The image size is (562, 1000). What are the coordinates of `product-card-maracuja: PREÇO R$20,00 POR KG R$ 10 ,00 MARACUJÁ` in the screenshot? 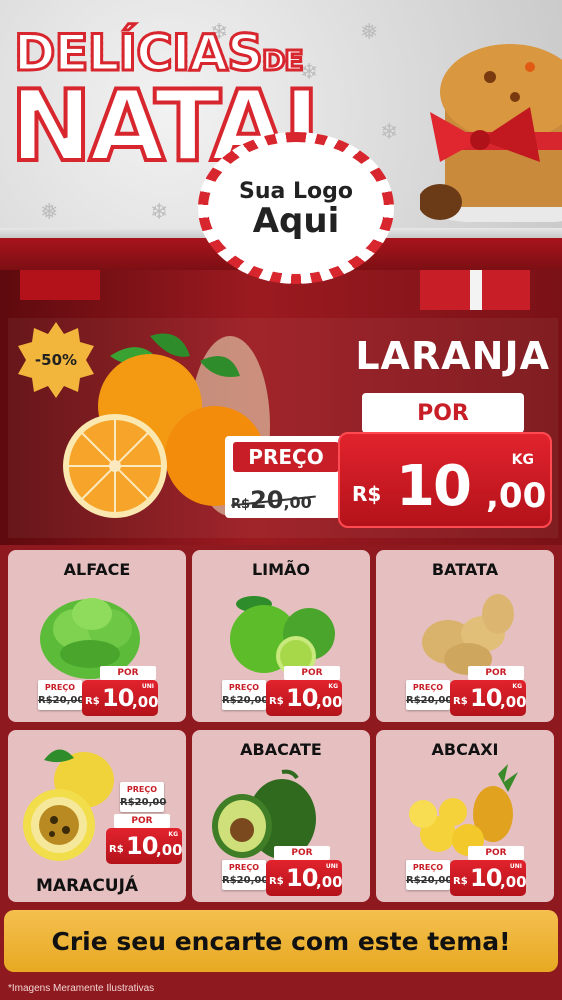 It's located at (97, 816).